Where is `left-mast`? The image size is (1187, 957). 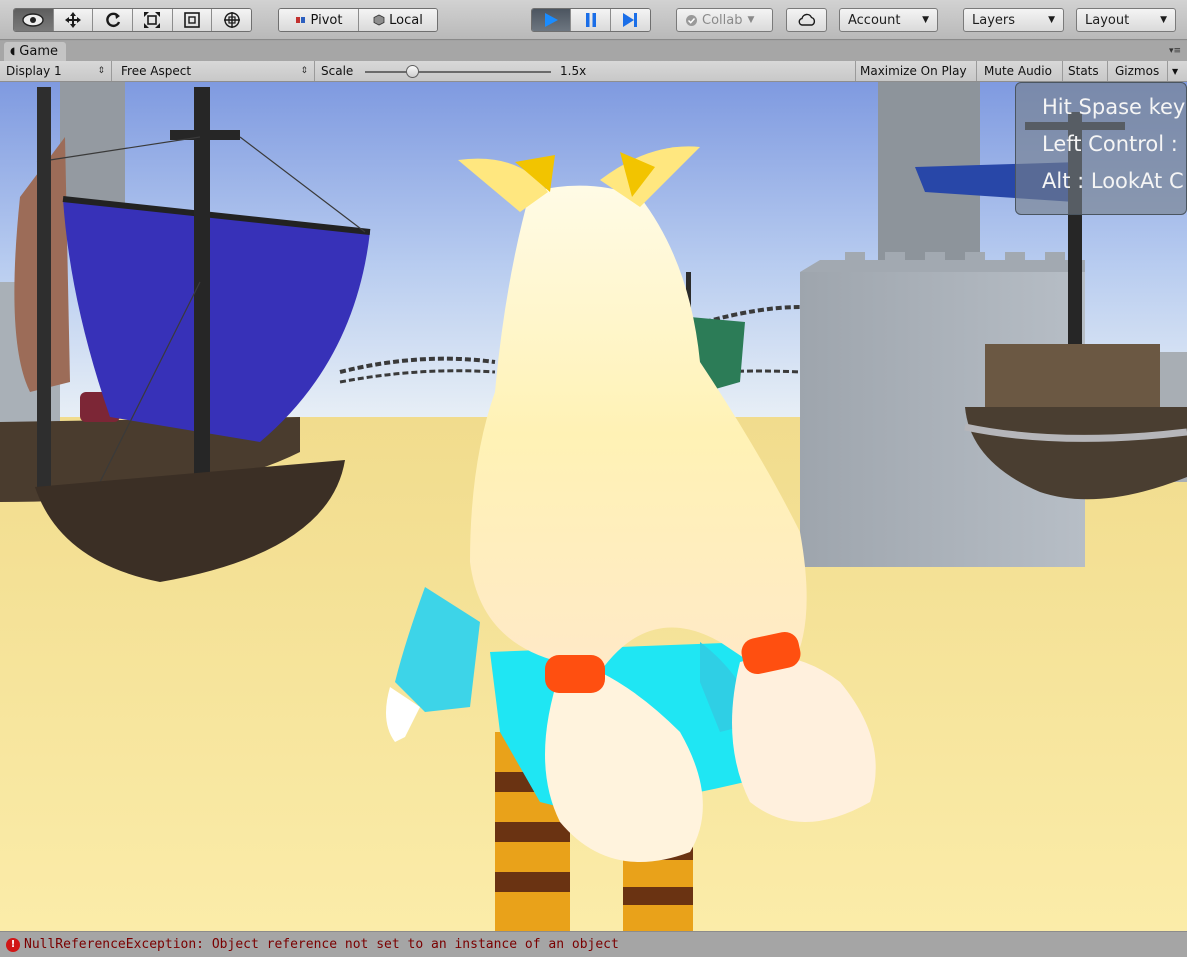 left-mast is located at coordinates (44, 287).